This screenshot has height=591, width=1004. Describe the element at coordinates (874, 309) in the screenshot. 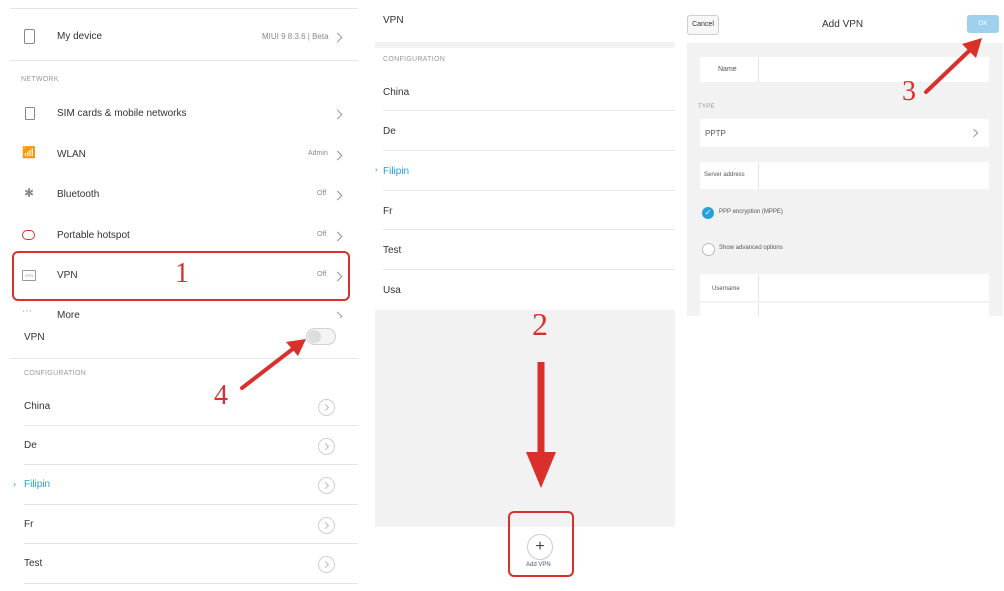

I see `password-input` at that location.